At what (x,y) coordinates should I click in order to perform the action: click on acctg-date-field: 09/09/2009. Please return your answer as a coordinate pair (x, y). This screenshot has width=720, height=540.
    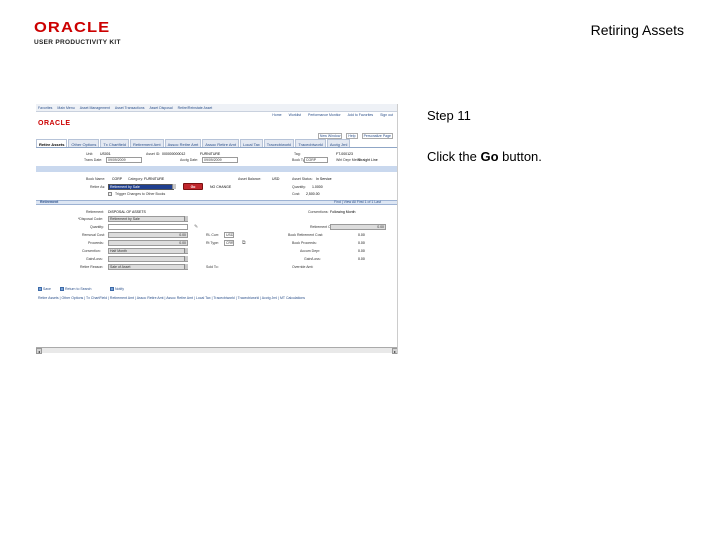
    Looking at the image, I should click on (220, 160).